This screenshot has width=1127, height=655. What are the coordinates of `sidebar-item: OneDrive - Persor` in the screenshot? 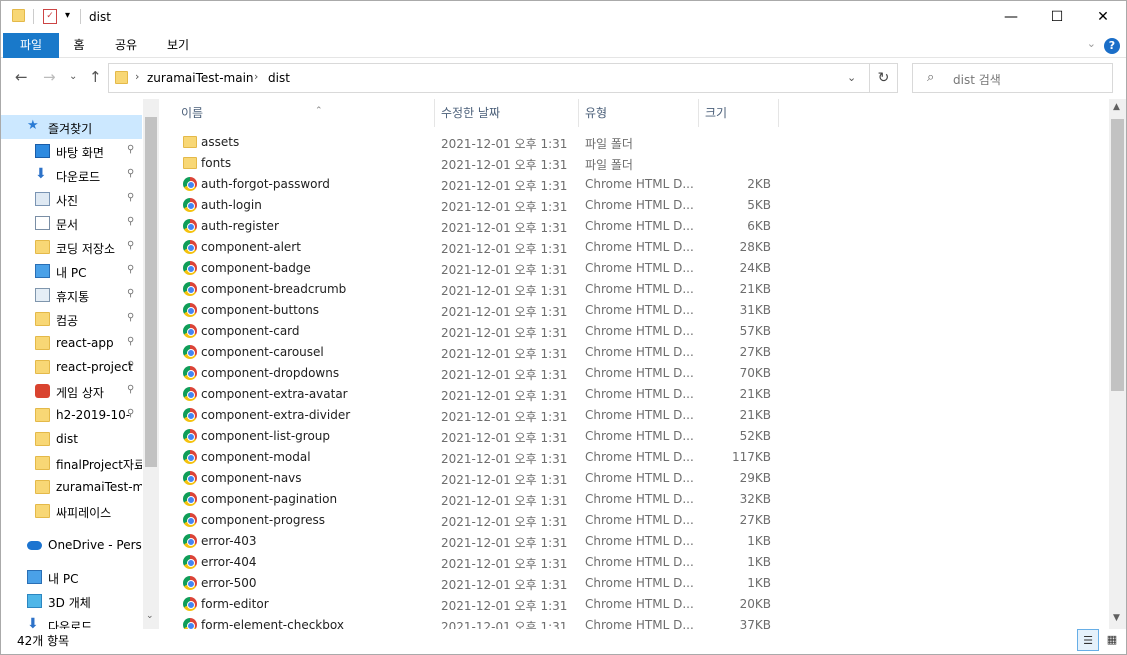 It's located at (71, 545).